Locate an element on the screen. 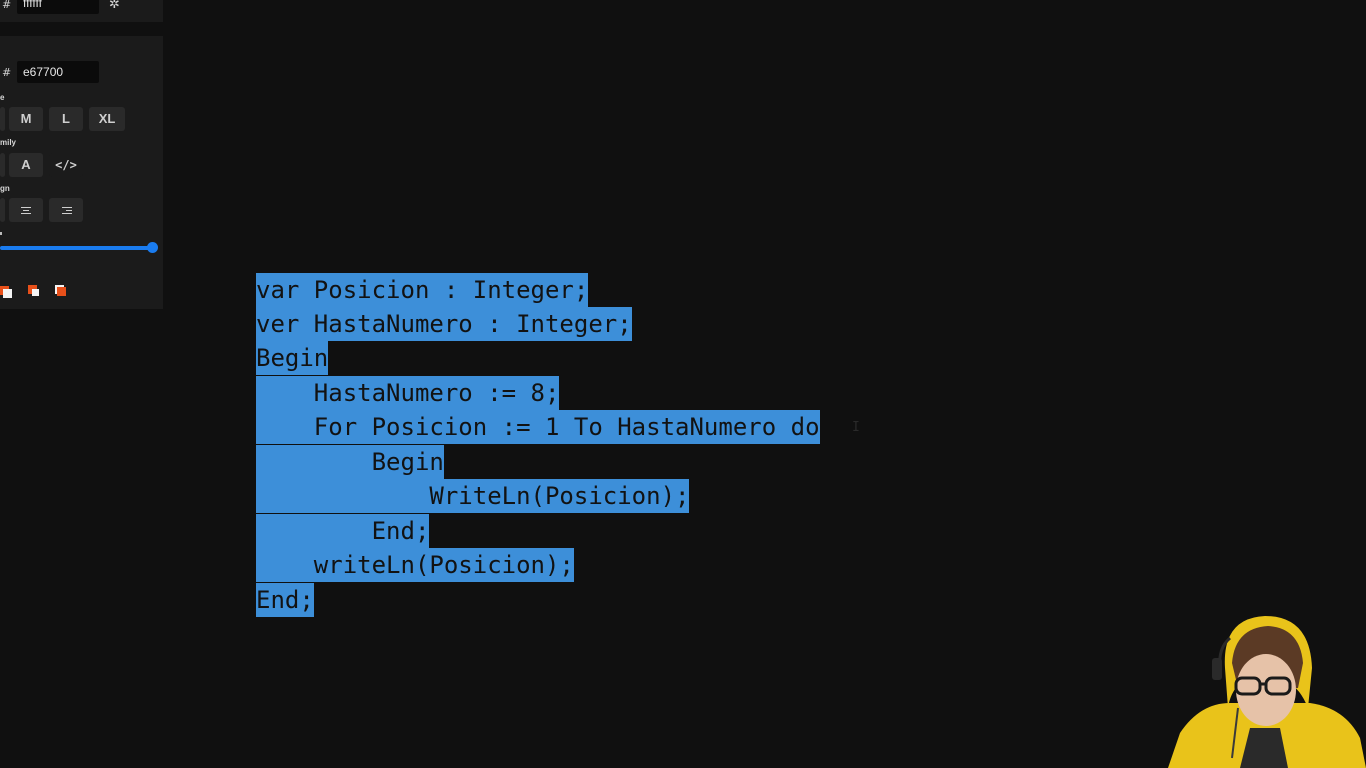 Image resolution: width=1366 pixels, height=768 pixels. align-right-icon is located at coordinates (66, 210).